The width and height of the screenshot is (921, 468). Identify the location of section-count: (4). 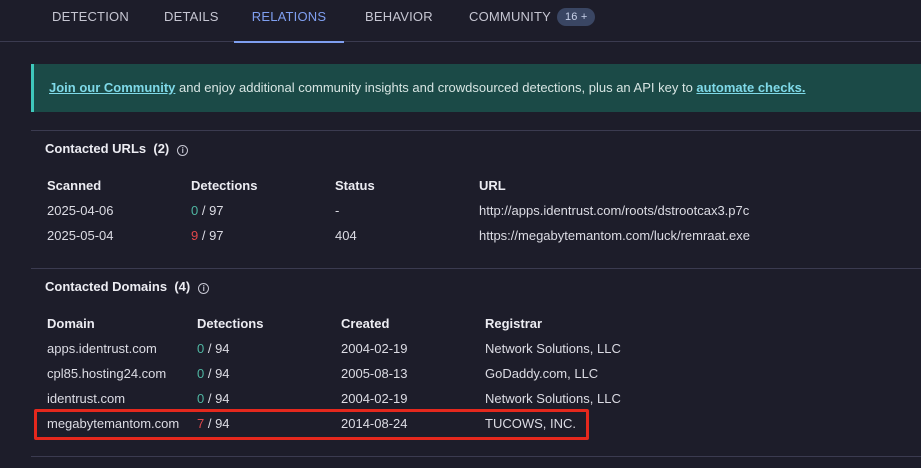
(182, 286).